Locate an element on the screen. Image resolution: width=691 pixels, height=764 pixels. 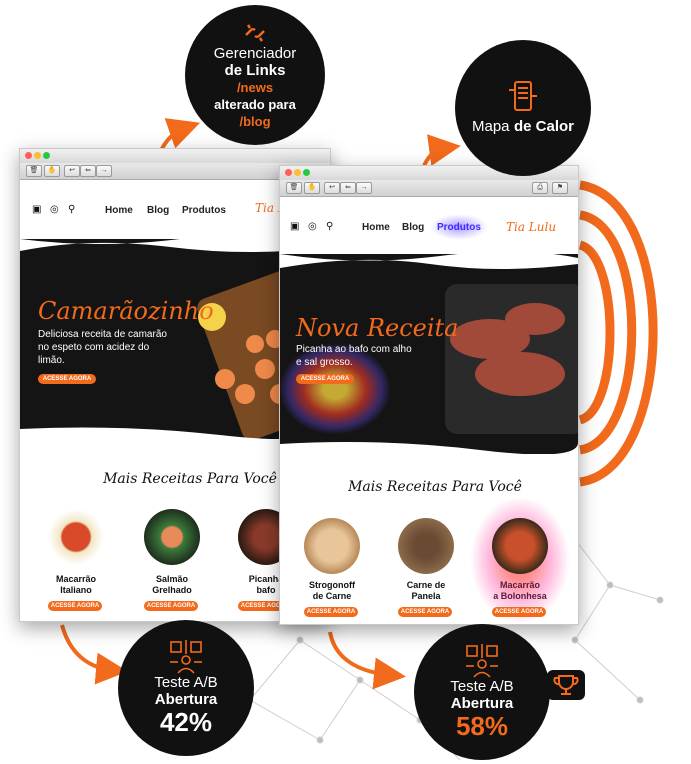
winner-badge is located at coordinates (566, 685).